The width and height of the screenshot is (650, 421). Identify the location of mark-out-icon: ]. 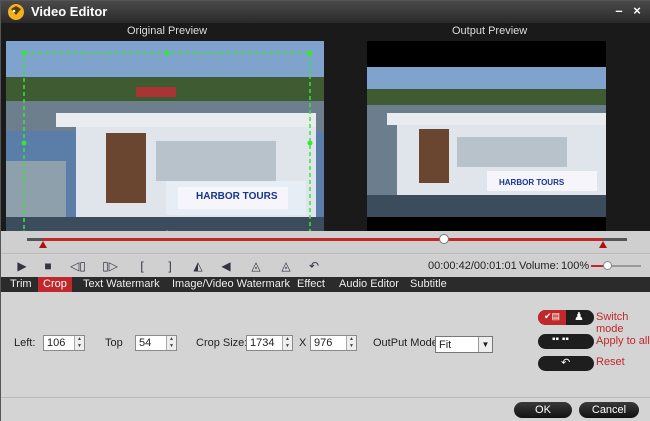
(170, 266).